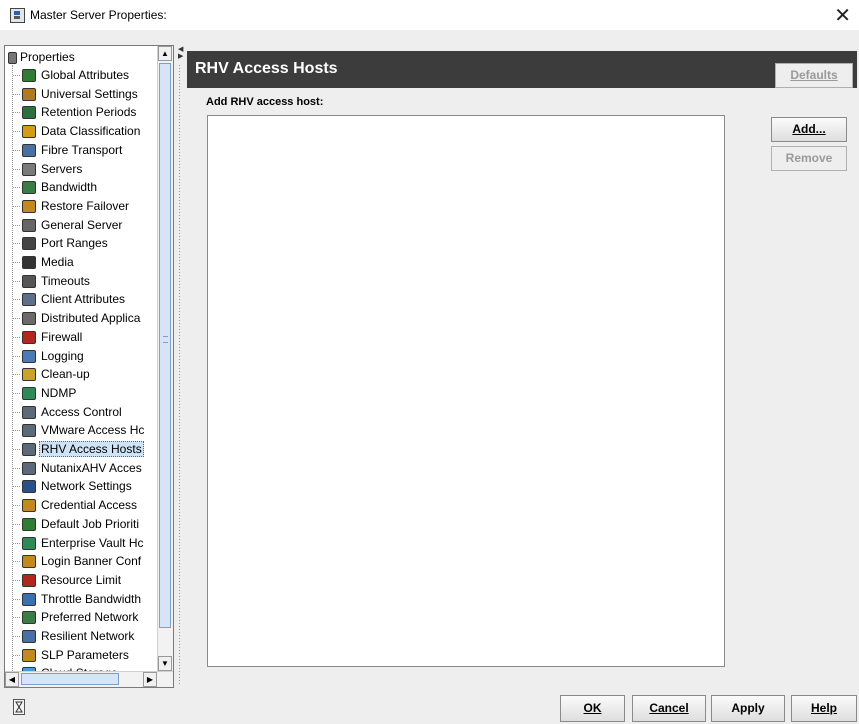 Image resolution: width=859 pixels, height=724 pixels. I want to click on tree-item: RHV Access Hosts, so click(78, 449).